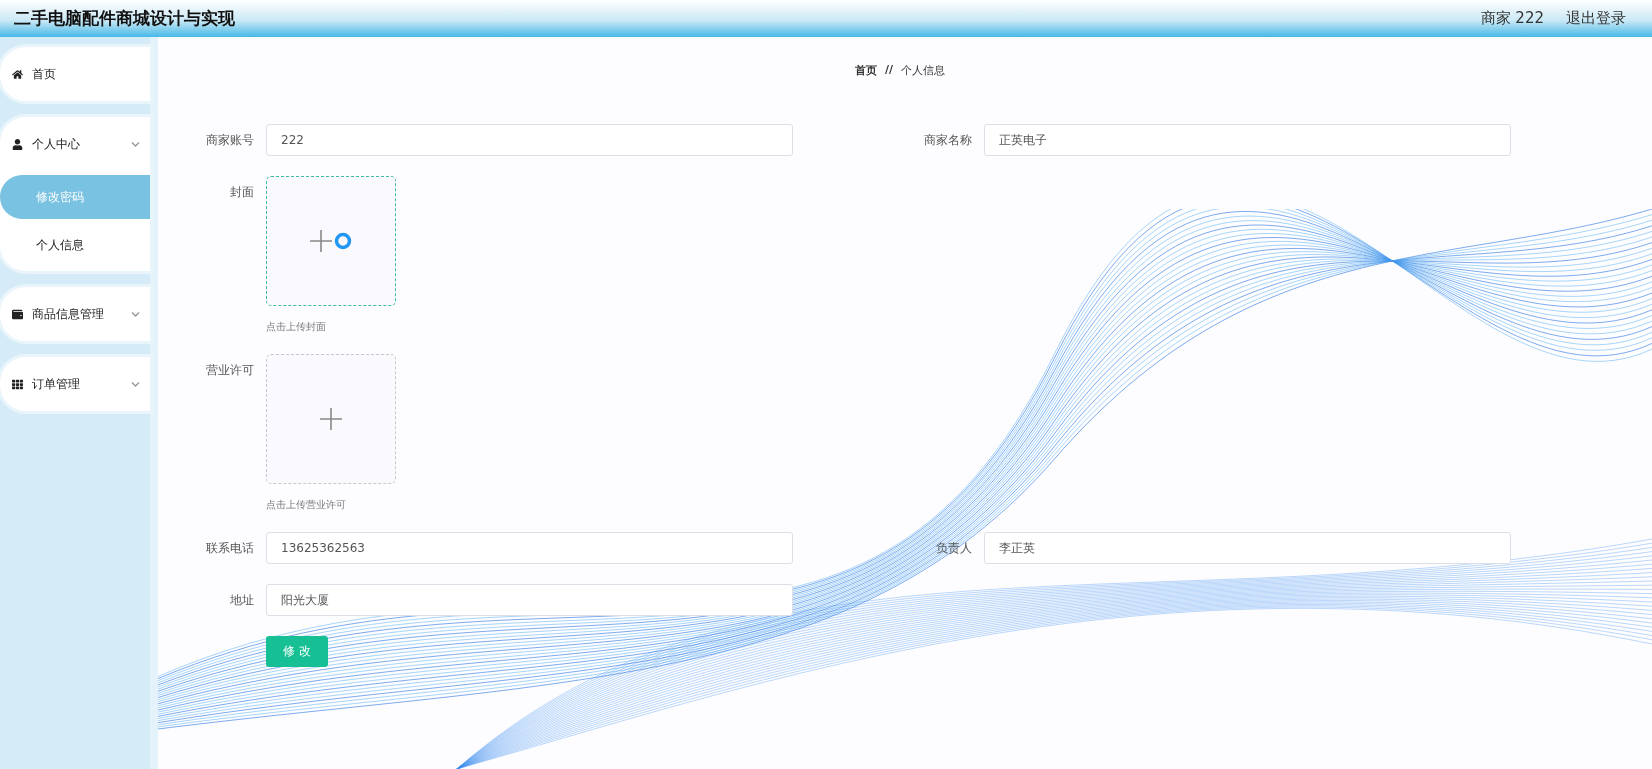  I want to click on field-label: 联系电话, so click(229, 548).